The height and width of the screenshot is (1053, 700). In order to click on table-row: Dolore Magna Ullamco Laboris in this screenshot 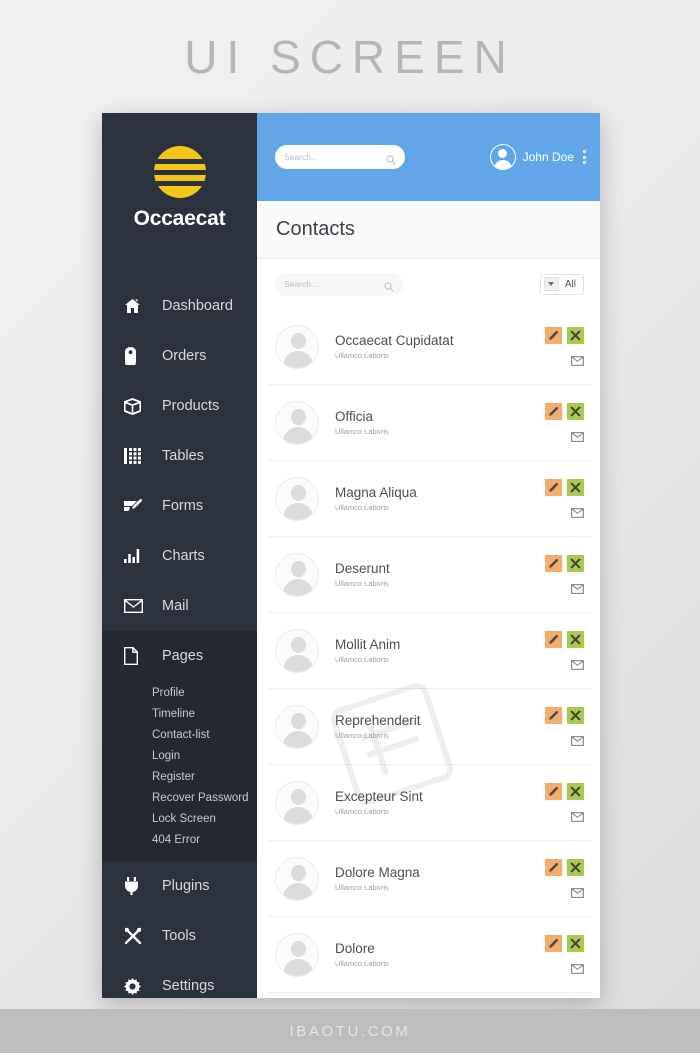, I will do `click(429, 879)`.